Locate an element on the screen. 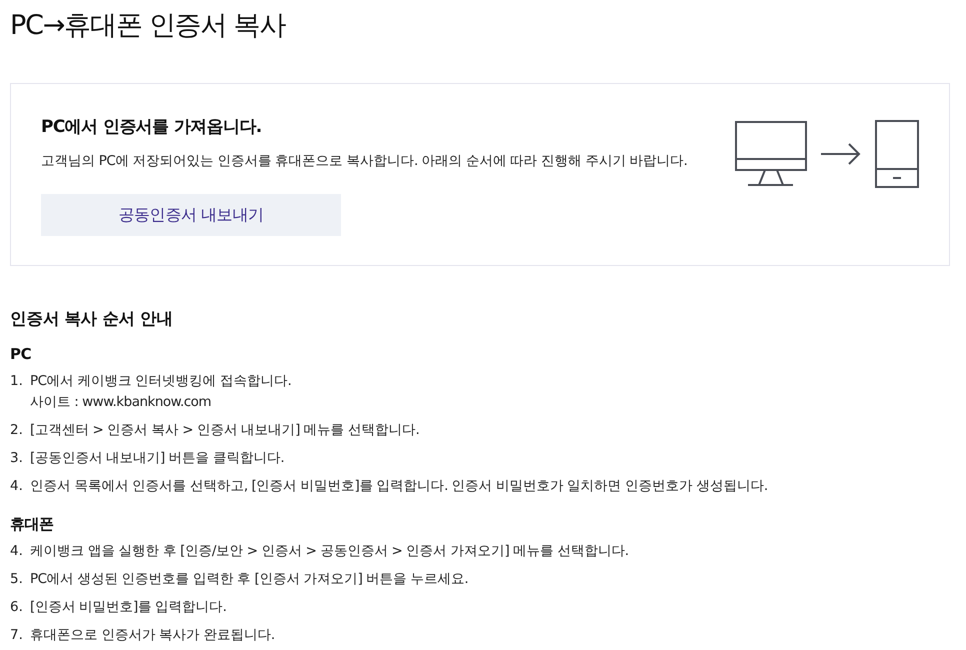 The height and width of the screenshot is (650, 966). step-number: 1. is located at coordinates (17, 381).